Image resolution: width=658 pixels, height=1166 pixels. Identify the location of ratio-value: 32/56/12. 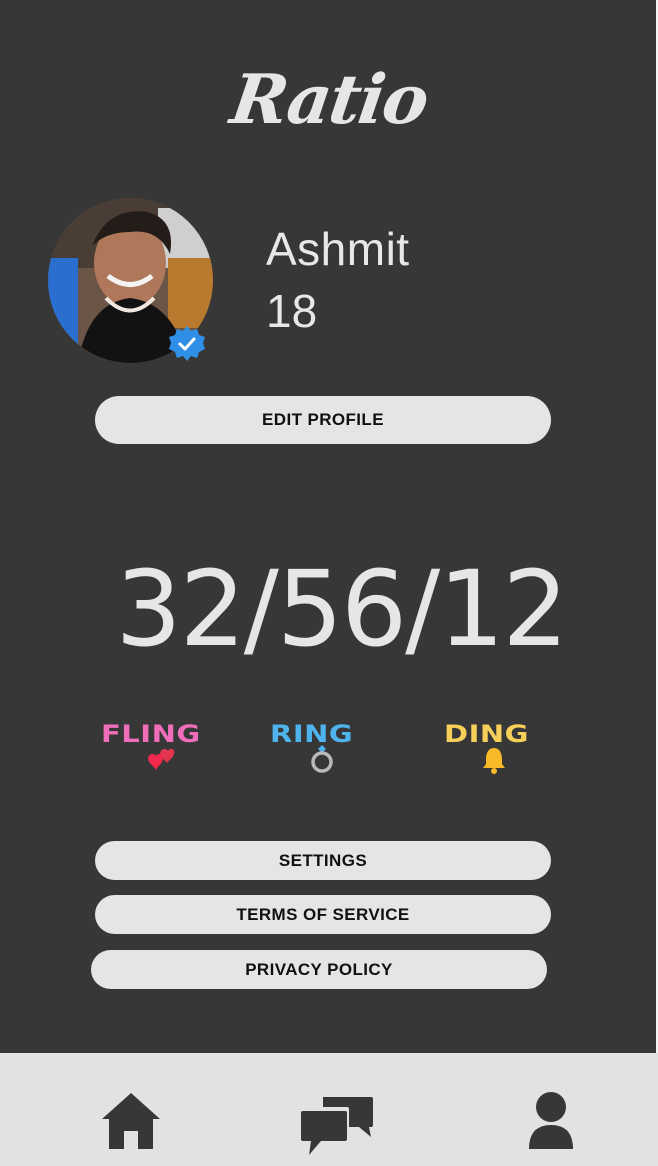
(341, 609).